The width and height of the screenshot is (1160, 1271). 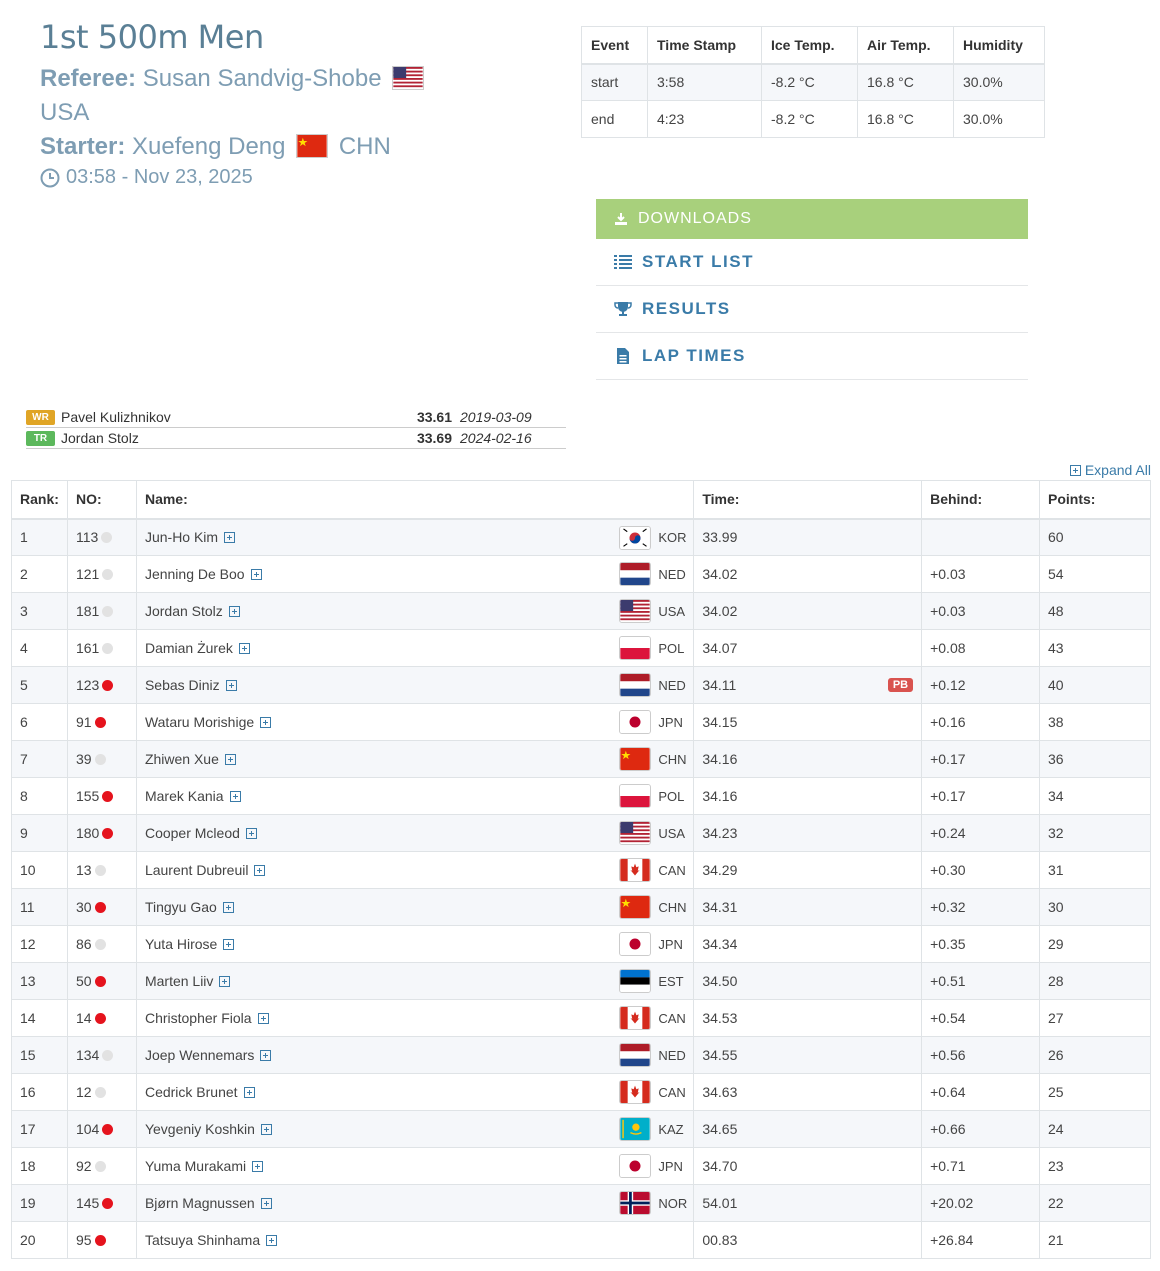 I want to click on behind-cell, so click(x=981, y=537).